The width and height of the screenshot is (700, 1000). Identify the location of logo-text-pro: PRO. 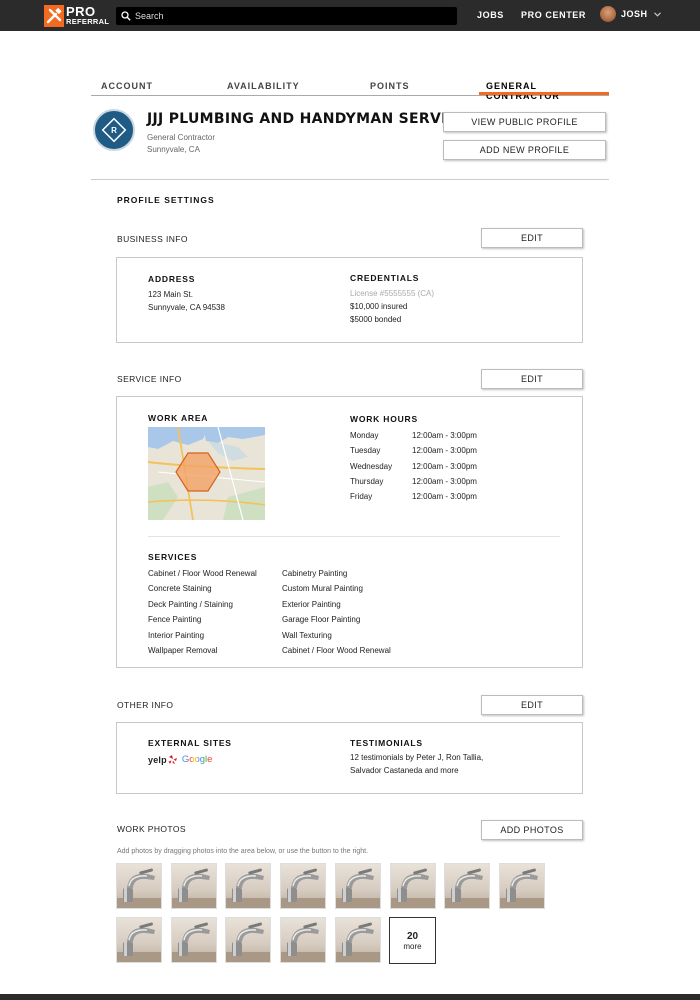
(81, 11).